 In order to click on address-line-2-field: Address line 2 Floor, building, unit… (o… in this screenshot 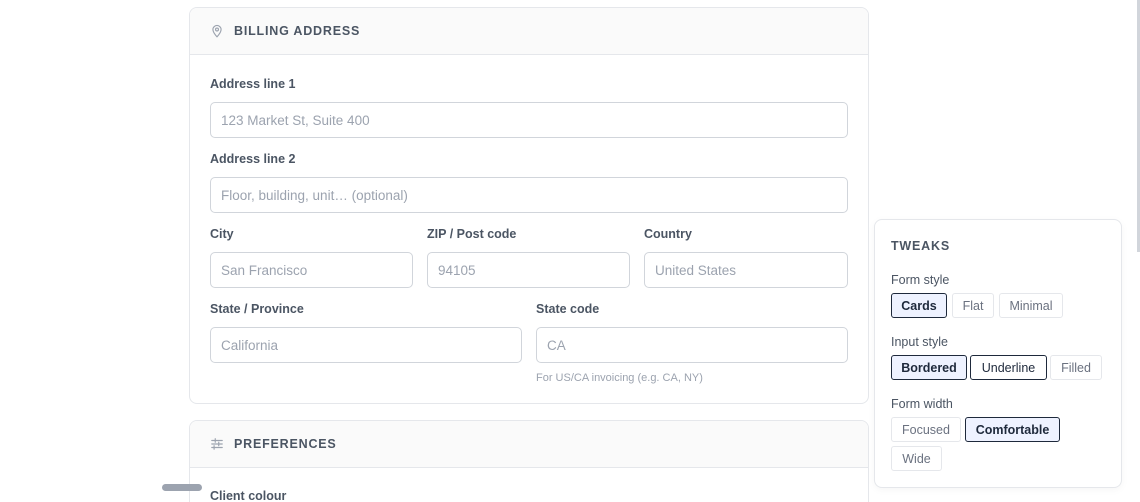, I will do `click(529, 182)`.